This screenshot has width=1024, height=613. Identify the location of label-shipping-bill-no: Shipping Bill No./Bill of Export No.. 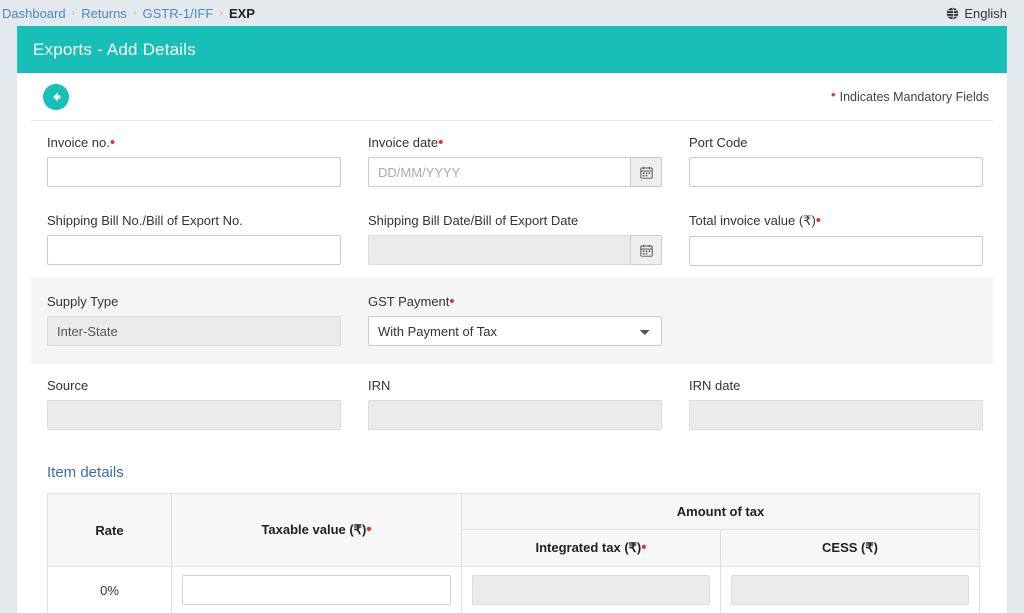
(145, 220).